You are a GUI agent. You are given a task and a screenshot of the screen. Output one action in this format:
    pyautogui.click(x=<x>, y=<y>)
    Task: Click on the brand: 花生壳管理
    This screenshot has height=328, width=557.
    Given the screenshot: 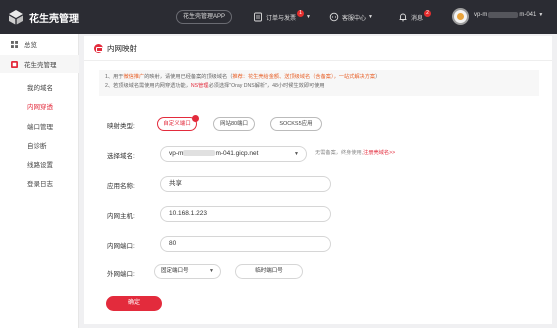 What is the action you would take?
    pyautogui.click(x=43, y=17)
    